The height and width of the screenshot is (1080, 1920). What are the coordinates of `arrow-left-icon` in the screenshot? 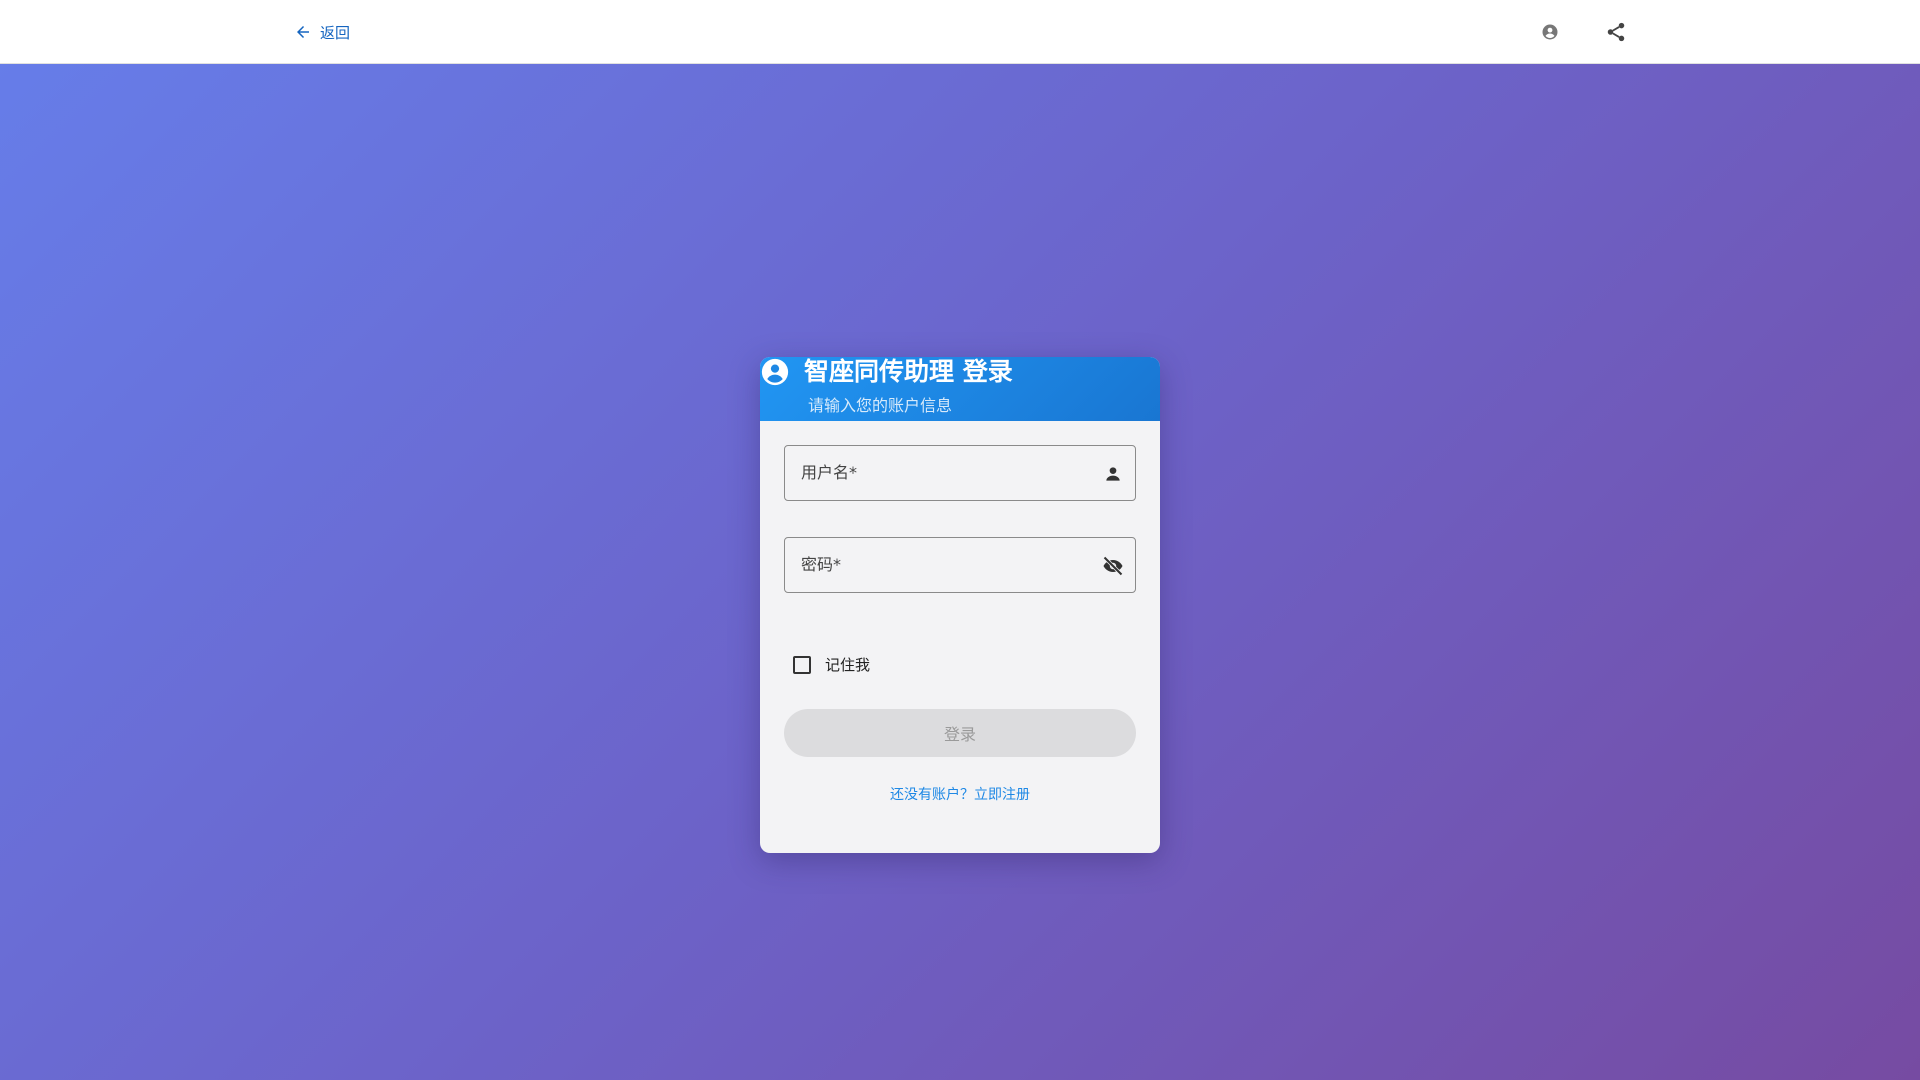 It's located at (303, 32).